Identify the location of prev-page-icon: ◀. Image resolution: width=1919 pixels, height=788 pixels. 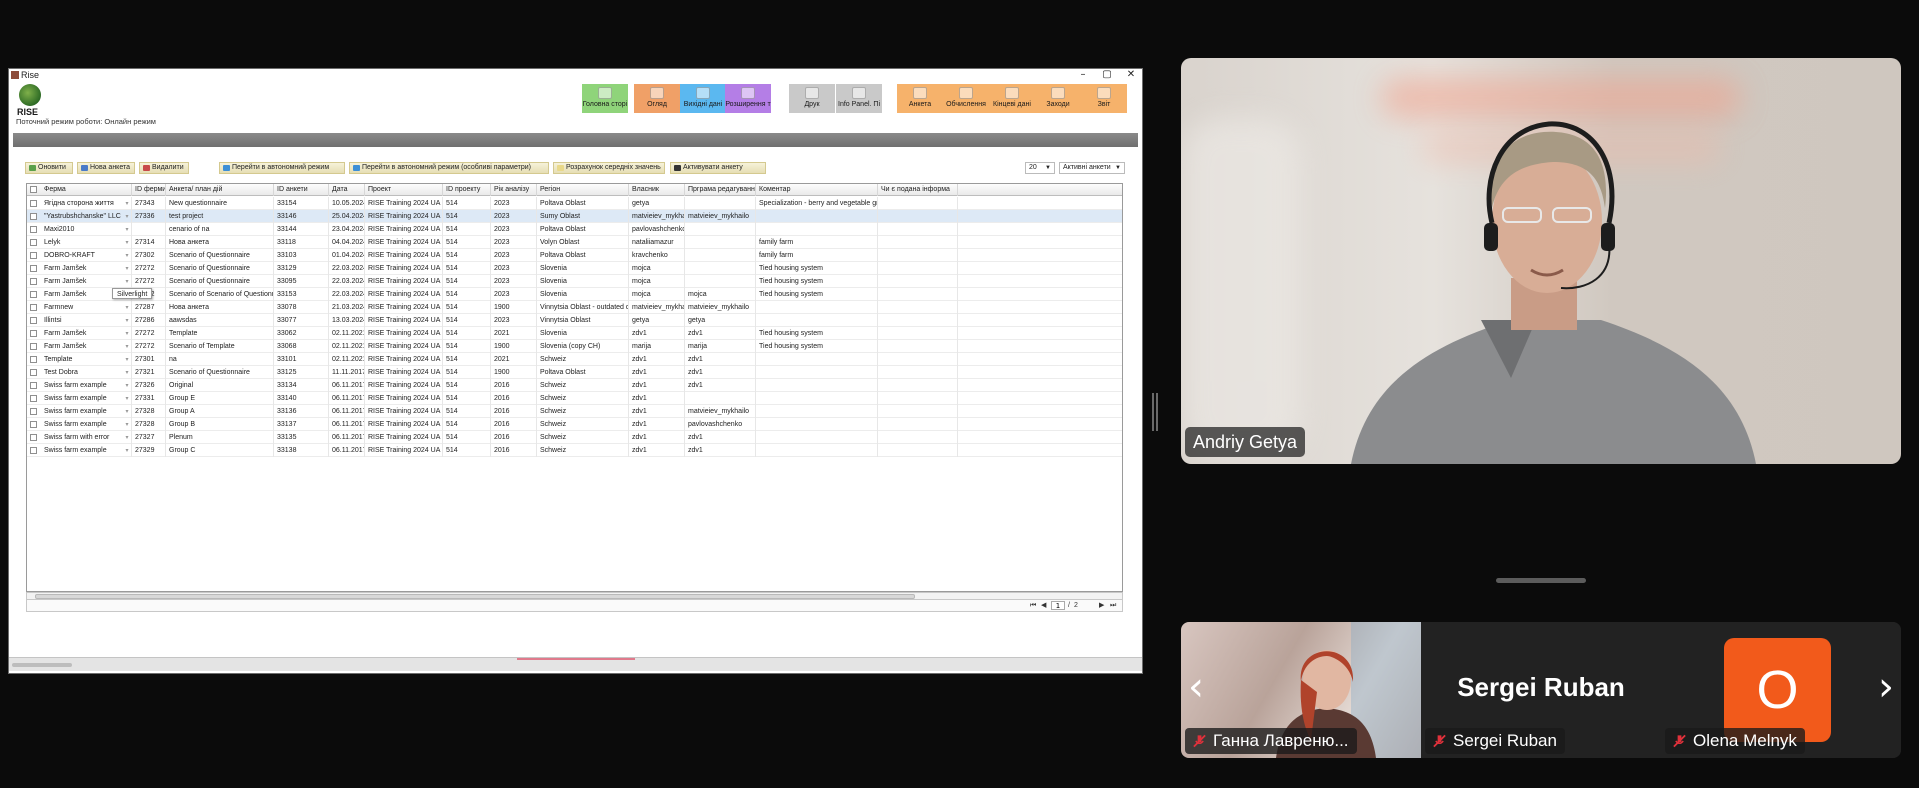
(1043, 605).